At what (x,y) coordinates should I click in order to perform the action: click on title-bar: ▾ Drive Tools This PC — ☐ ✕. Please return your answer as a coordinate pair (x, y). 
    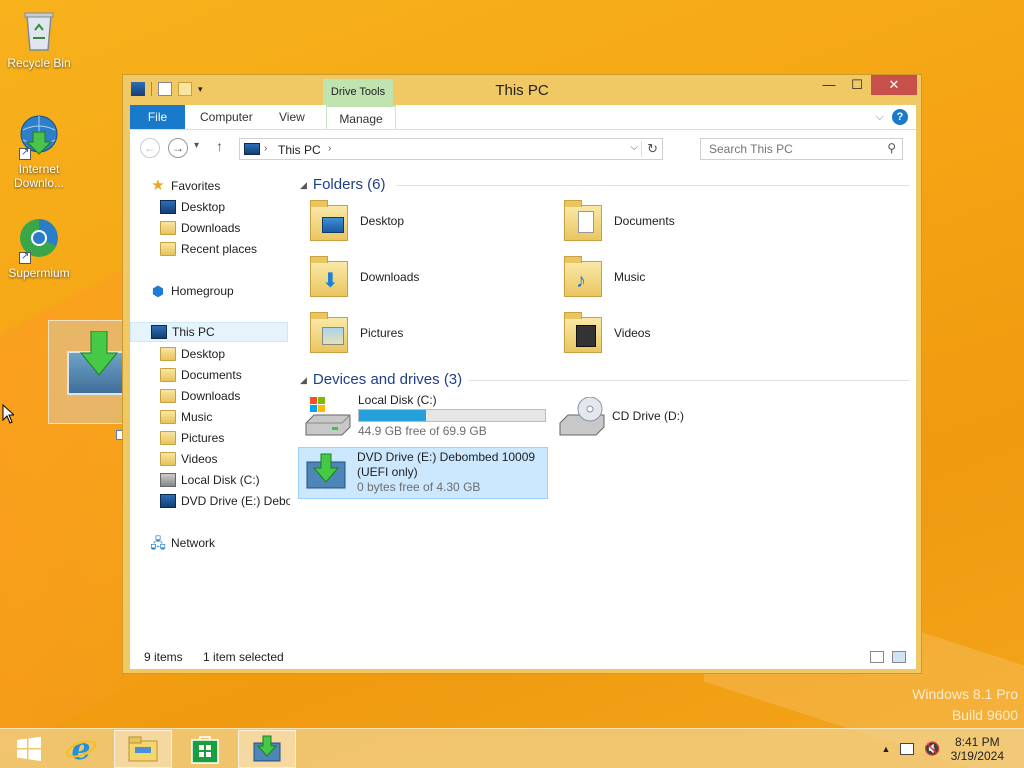
    Looking at the image, I should click on (522, 90).